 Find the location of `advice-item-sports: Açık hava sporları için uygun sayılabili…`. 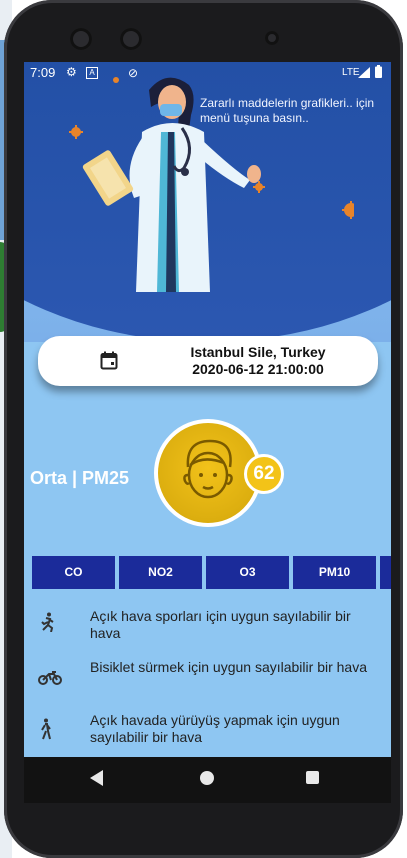

advice-item-sports: Açık hava sporları için uygun sayılabili… is located at coordinates (207, 630).